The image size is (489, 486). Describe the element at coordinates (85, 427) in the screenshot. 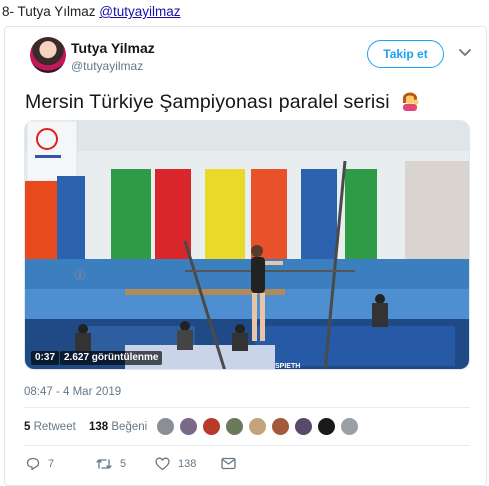

I see `engagement-stats: 5 Retweet 138 Beğeni` at that location.